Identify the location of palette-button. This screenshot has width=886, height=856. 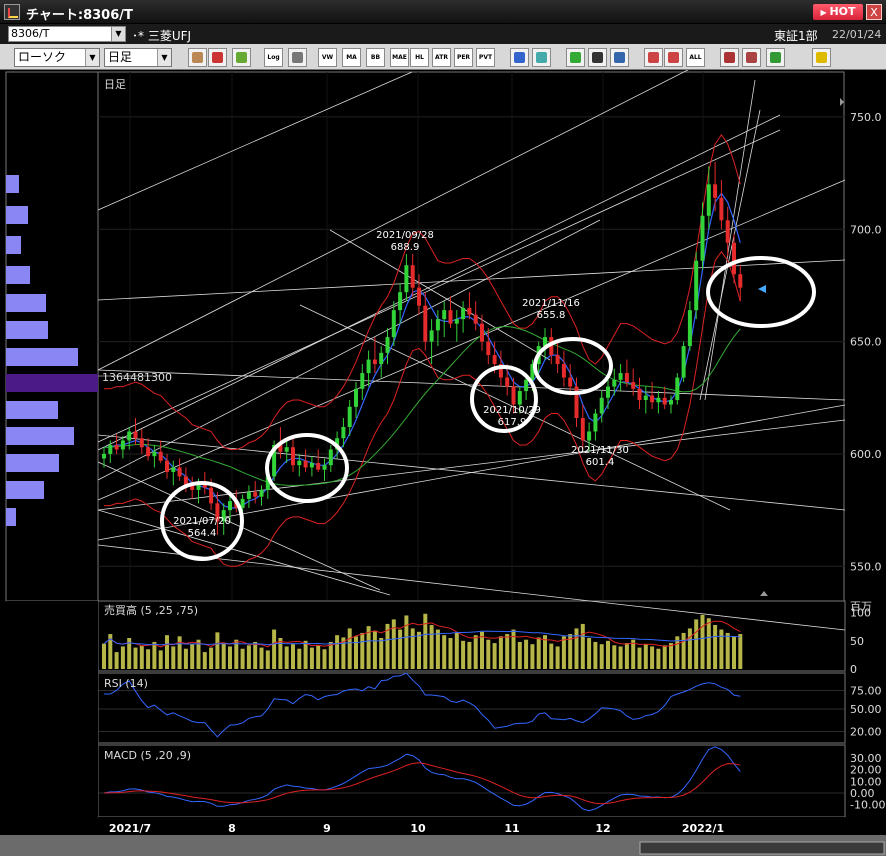
(241, 57).